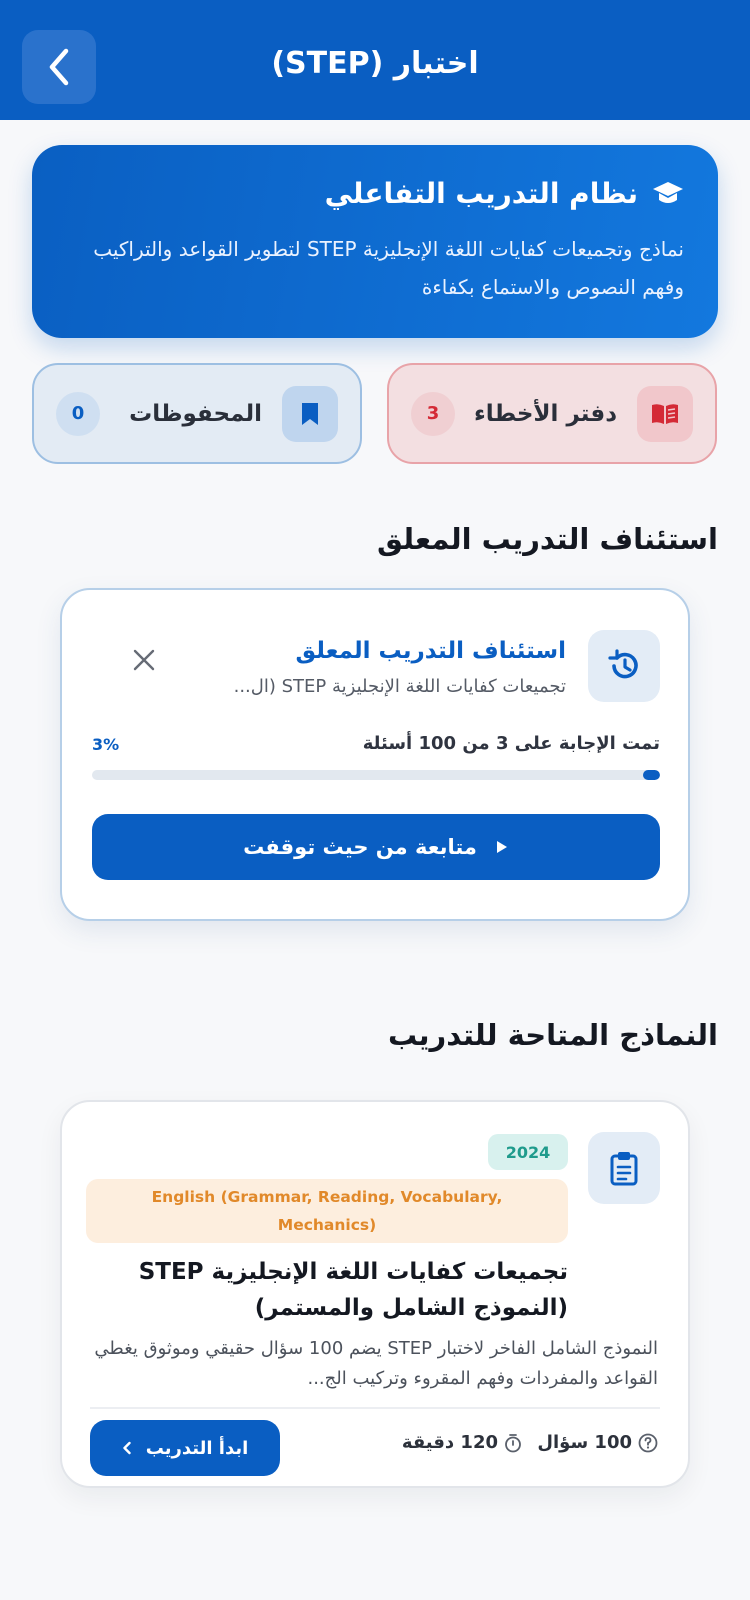  I want to click on close-icon, so click(144, 660).